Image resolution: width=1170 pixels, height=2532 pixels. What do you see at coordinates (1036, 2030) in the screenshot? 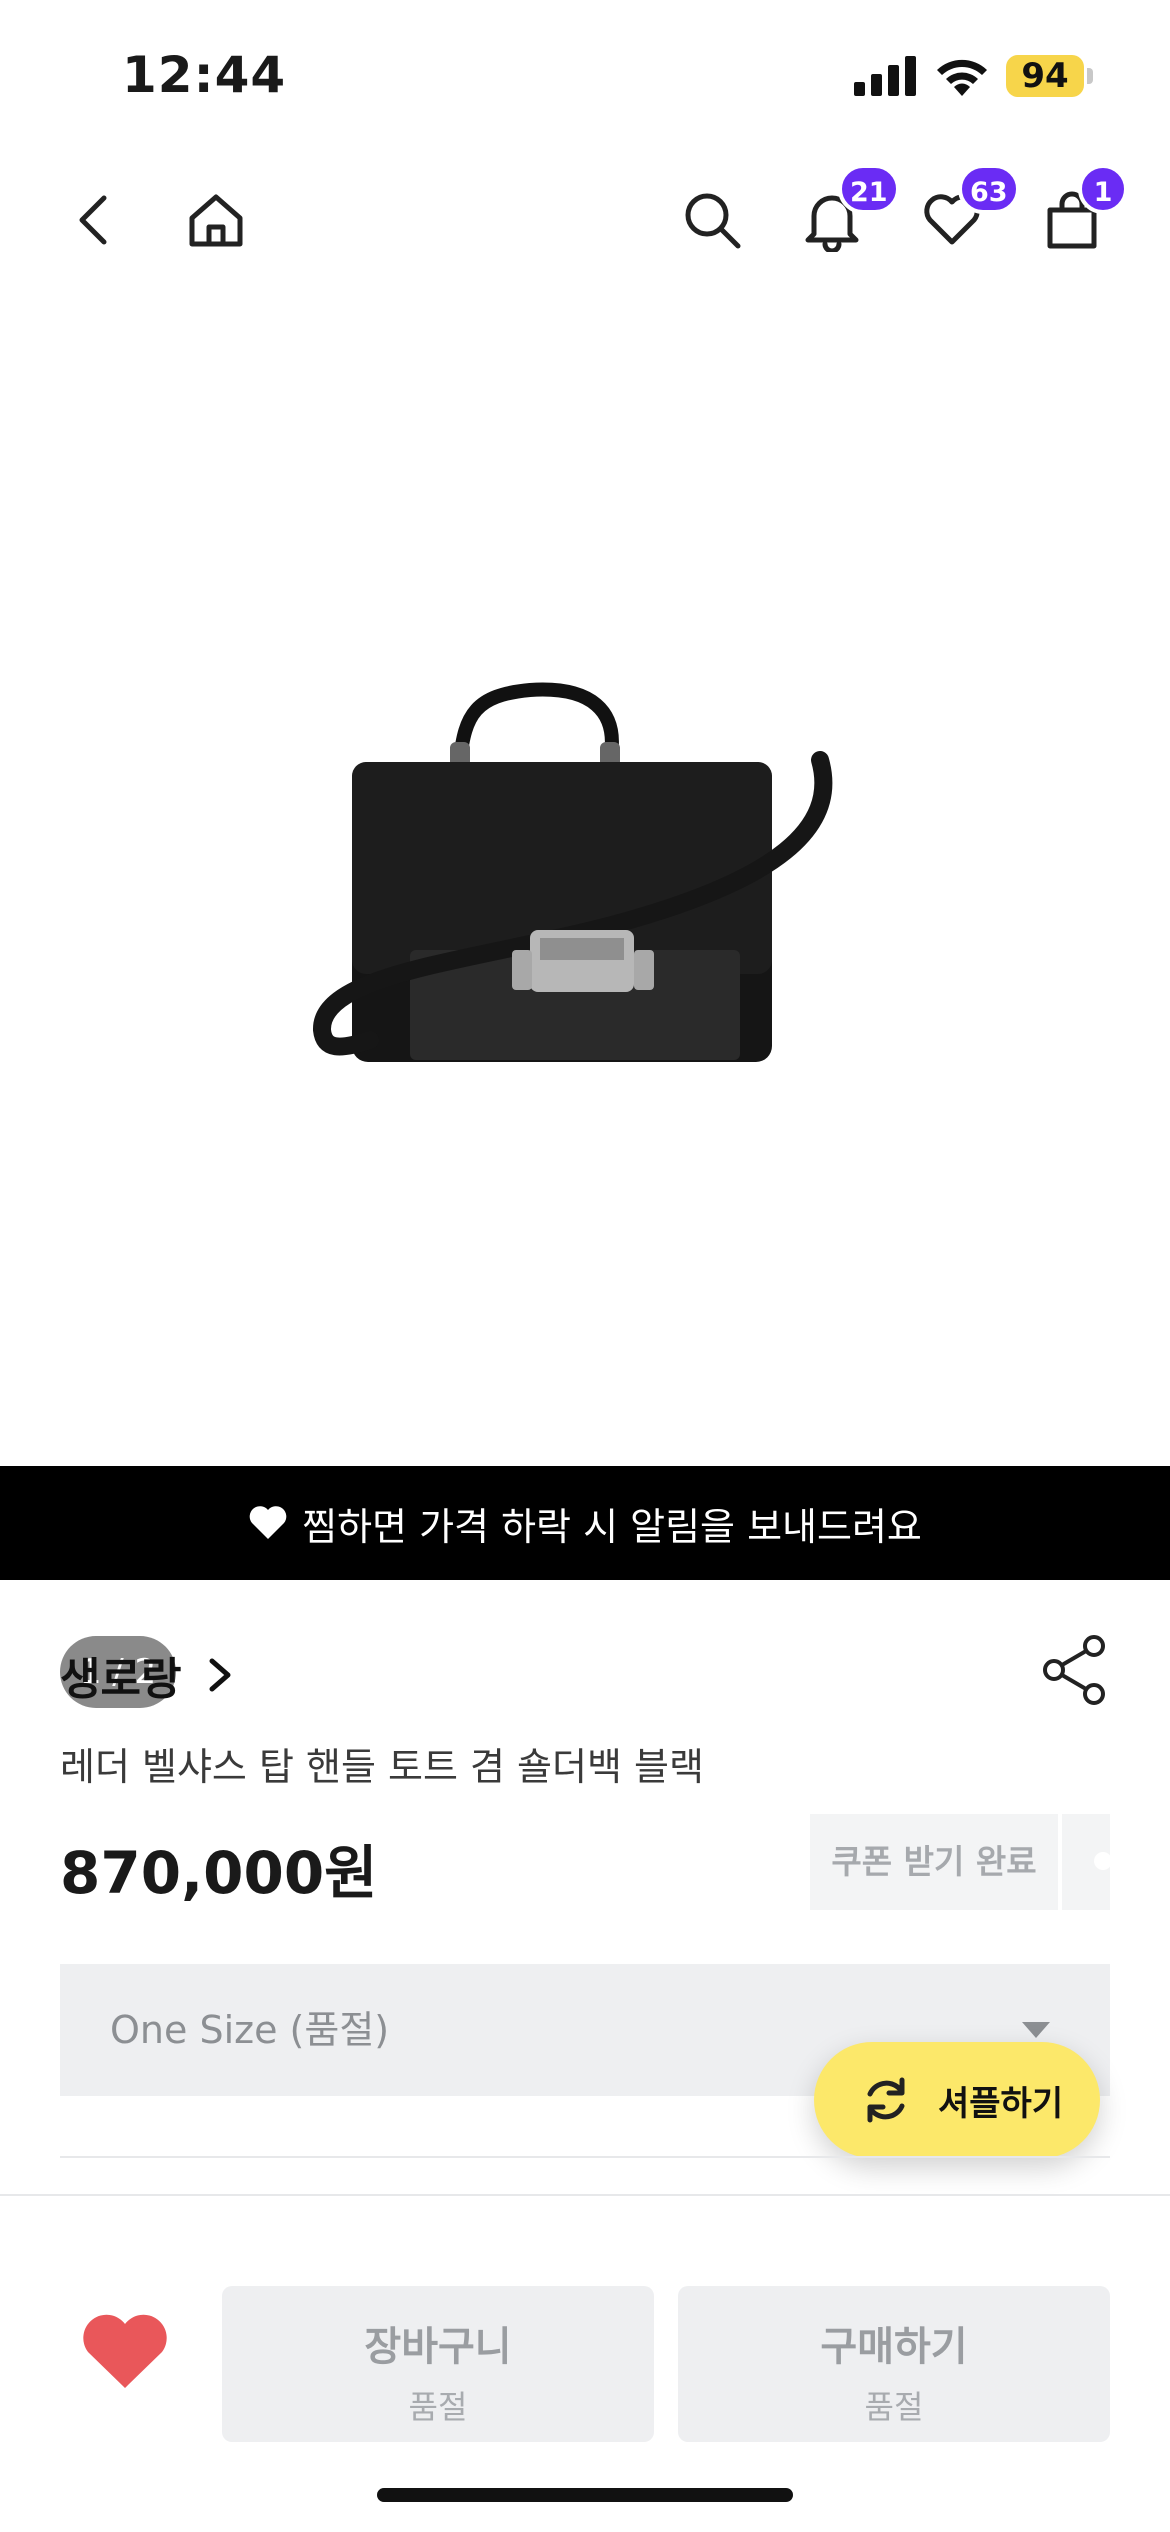
I see `caret-down-icon` at bounding box center [1036, 2030].